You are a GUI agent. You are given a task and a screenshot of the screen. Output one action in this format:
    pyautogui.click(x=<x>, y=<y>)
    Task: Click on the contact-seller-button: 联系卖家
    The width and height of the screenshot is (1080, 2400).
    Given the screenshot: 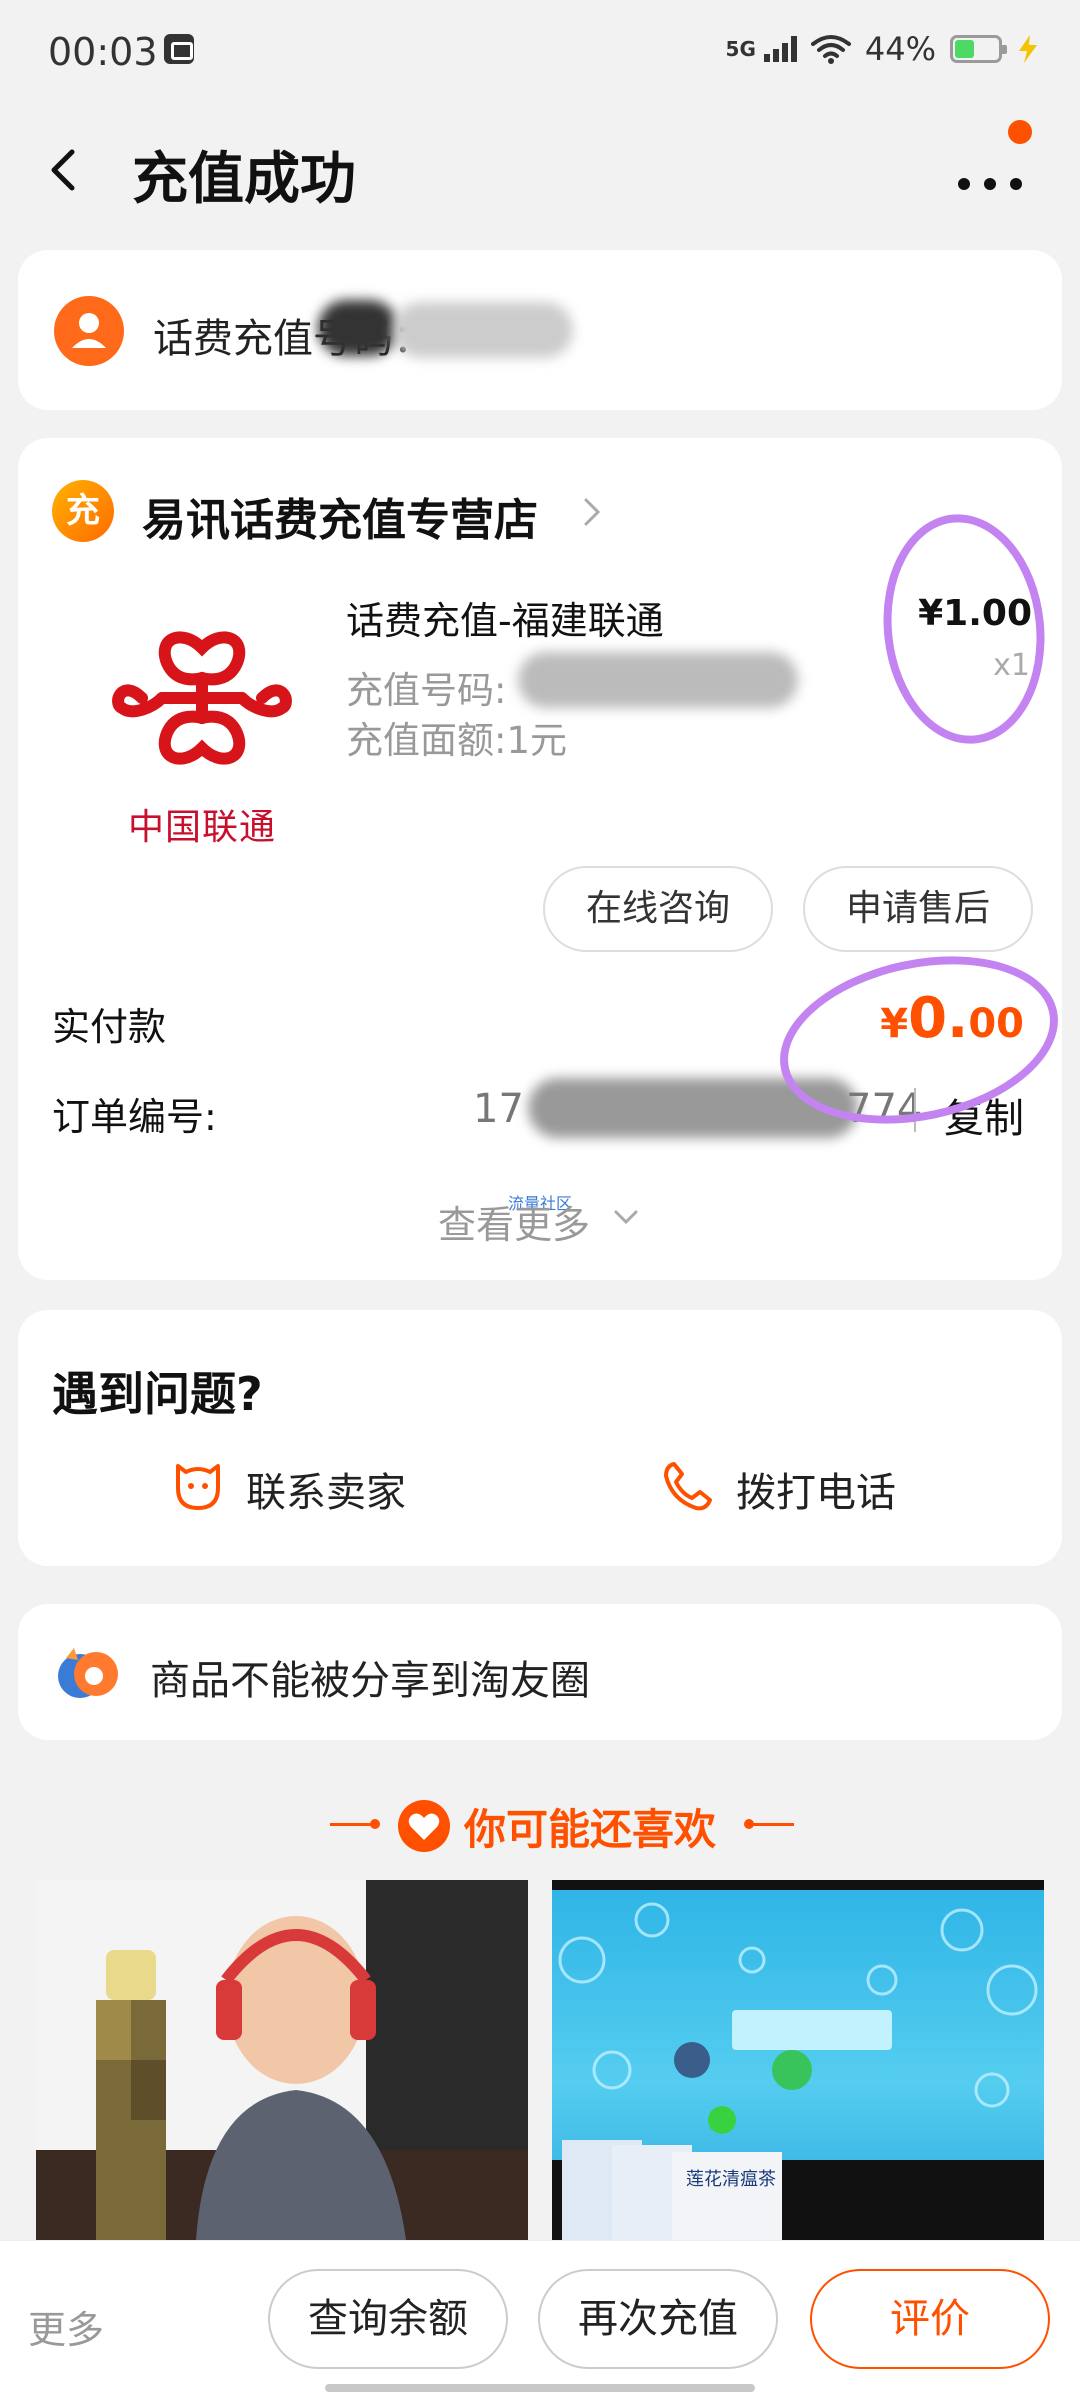 What is the action you would take?
    pyautogui.click(x=326, y=1489)
    